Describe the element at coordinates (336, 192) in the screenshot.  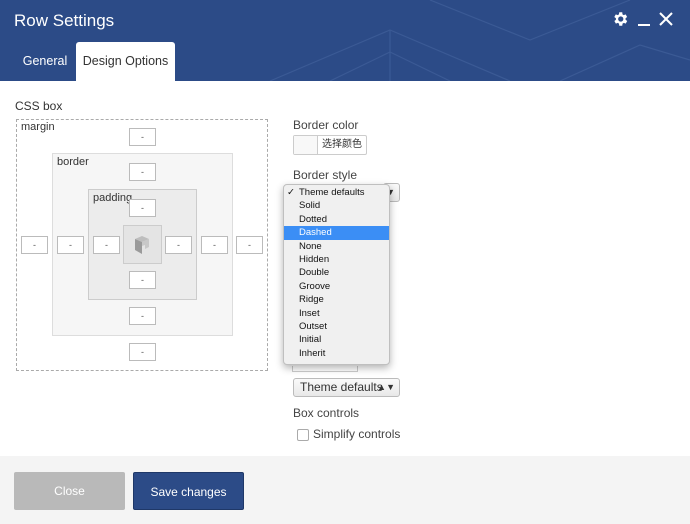
I see `option-theme-defaults: ✓ Theme defaults` at that location.